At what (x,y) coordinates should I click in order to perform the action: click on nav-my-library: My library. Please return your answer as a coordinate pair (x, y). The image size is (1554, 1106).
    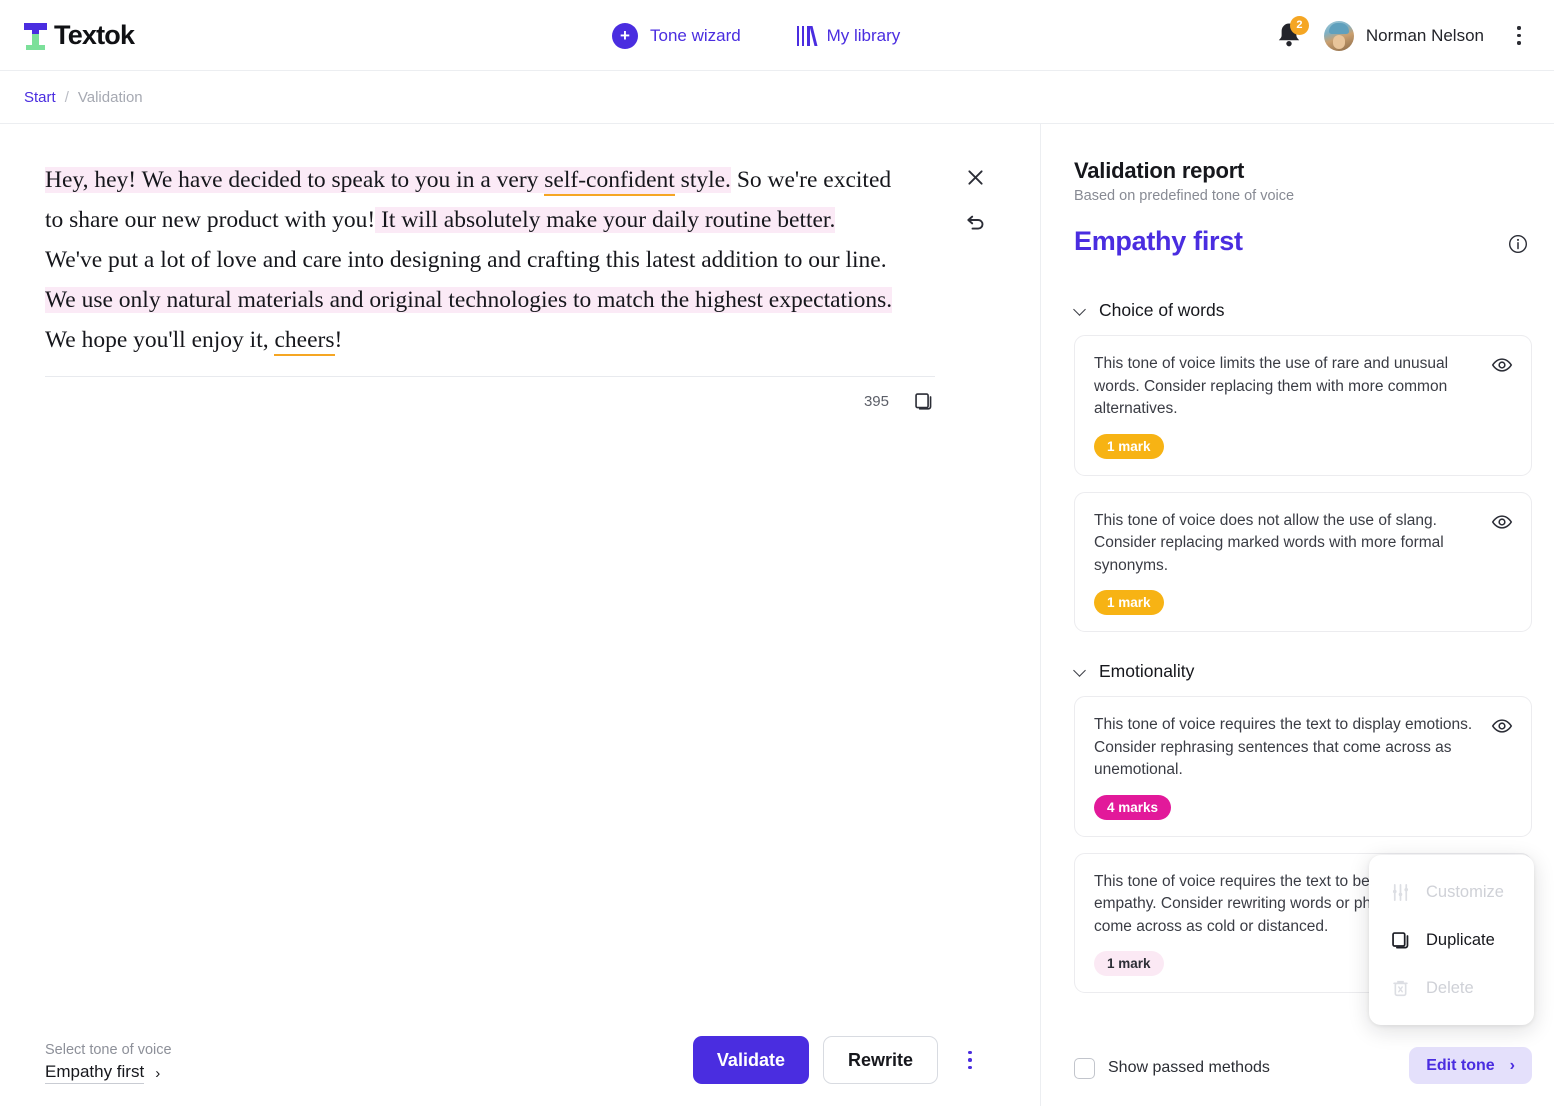
    Looking at the image, I should click on (848, 35).